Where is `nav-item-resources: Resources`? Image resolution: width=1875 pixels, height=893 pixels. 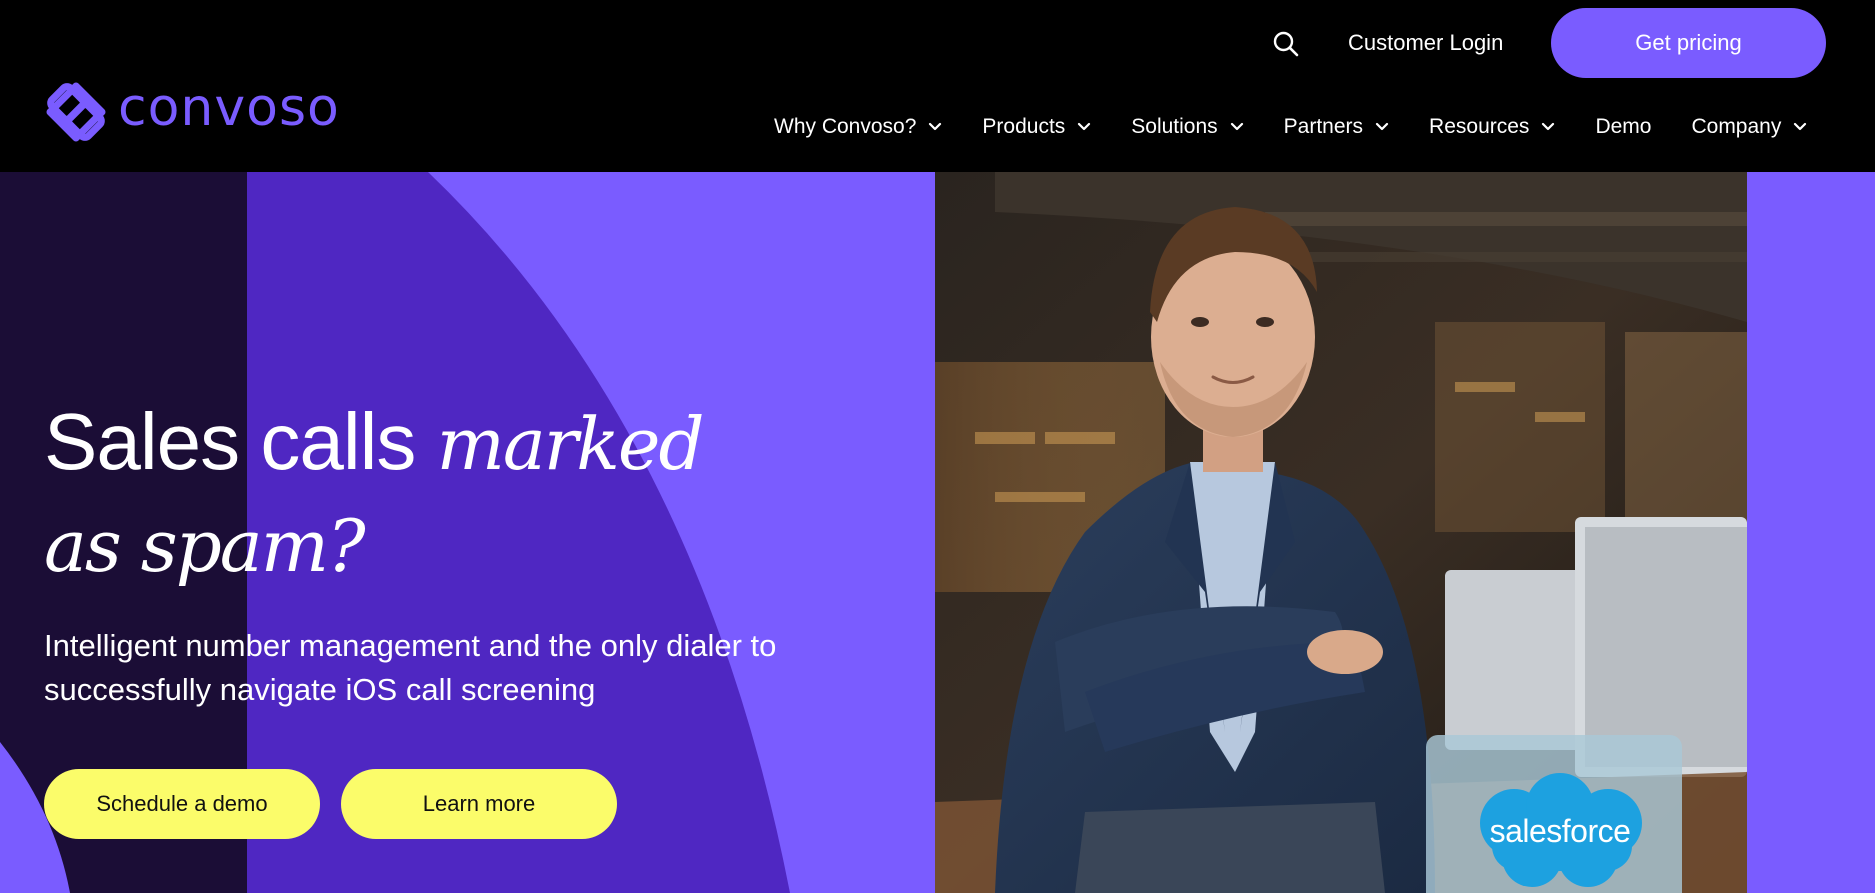
nav-item-resources: Resources is located at coordinates (1492, 127).